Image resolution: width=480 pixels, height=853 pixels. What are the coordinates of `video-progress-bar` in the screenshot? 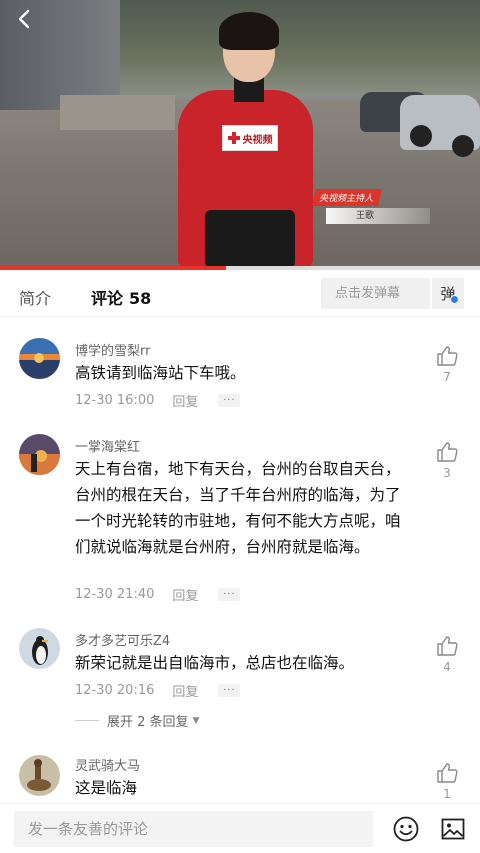 It's located at (240, 268).